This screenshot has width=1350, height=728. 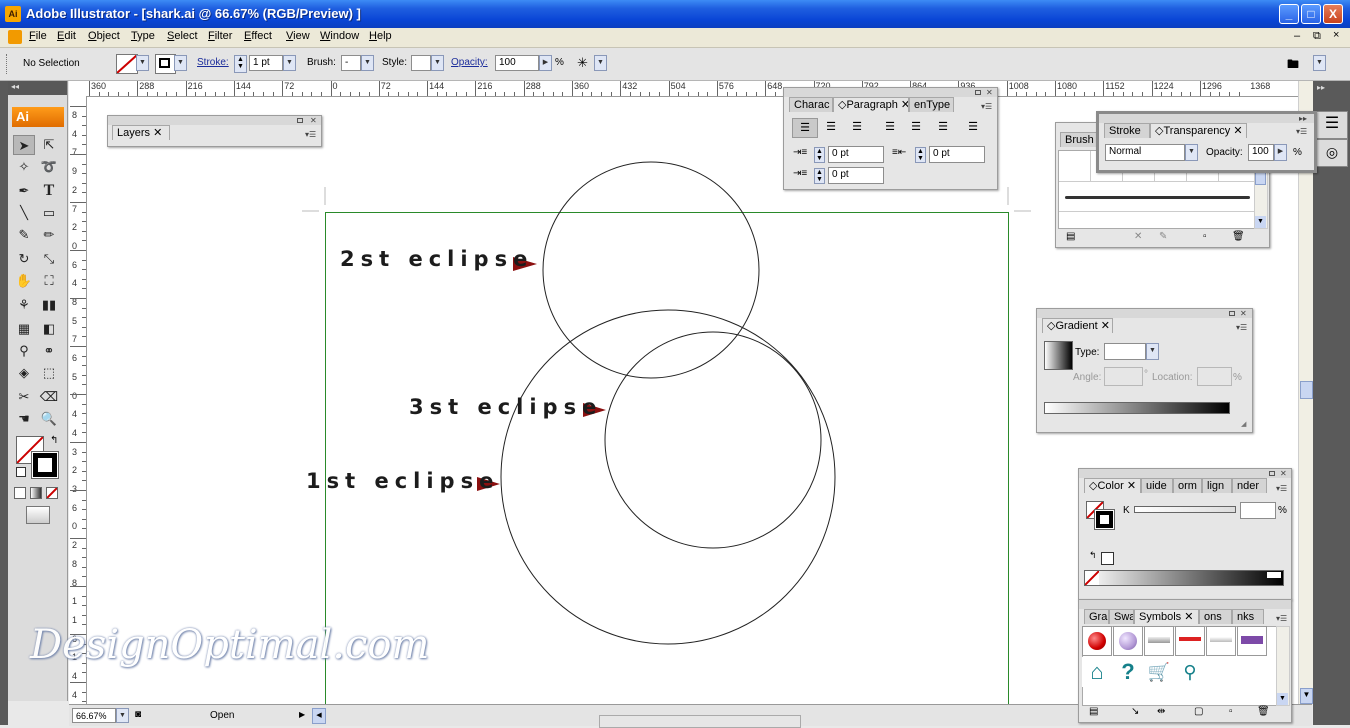 I want to click on new-symbol-icon: ▫, so click(x=1231, y=711).